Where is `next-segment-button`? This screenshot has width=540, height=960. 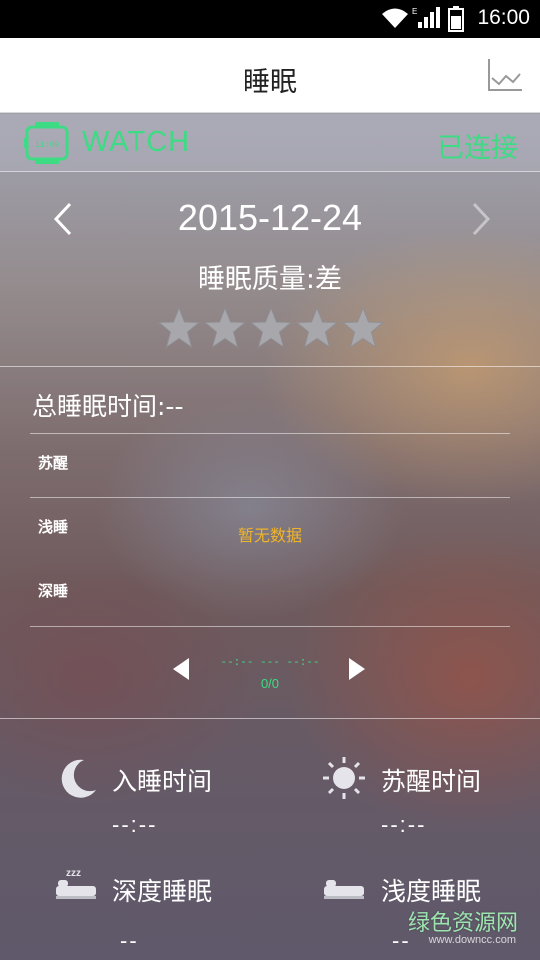
next-segment-button is located at coordinates (357, 669).